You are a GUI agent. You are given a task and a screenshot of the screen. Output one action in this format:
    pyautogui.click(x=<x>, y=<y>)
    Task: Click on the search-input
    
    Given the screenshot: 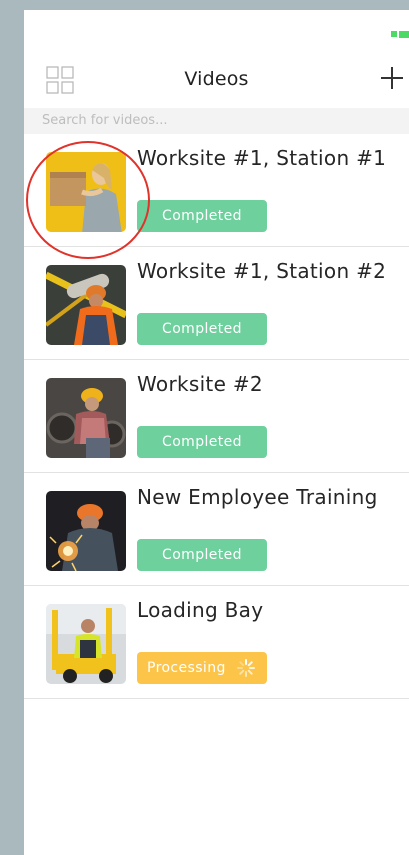 What is the action you would take?
    pyautogui.click(x=207, y=120)
    